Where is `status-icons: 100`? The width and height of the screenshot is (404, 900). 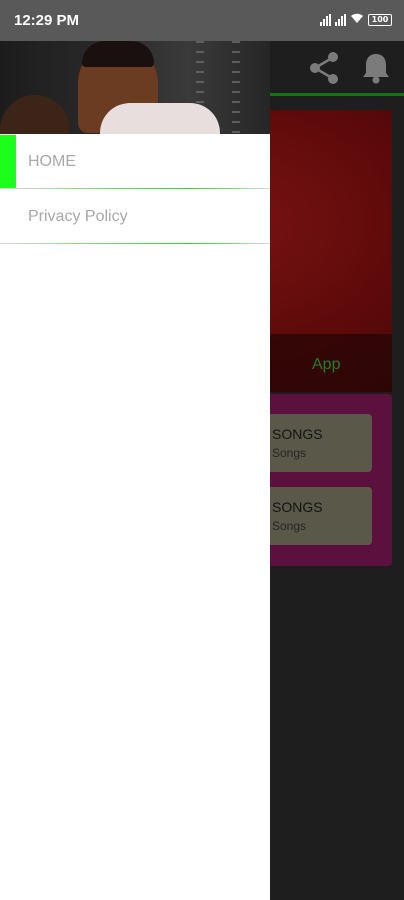
status-icons: 100 is located at coordinates (356, 19).